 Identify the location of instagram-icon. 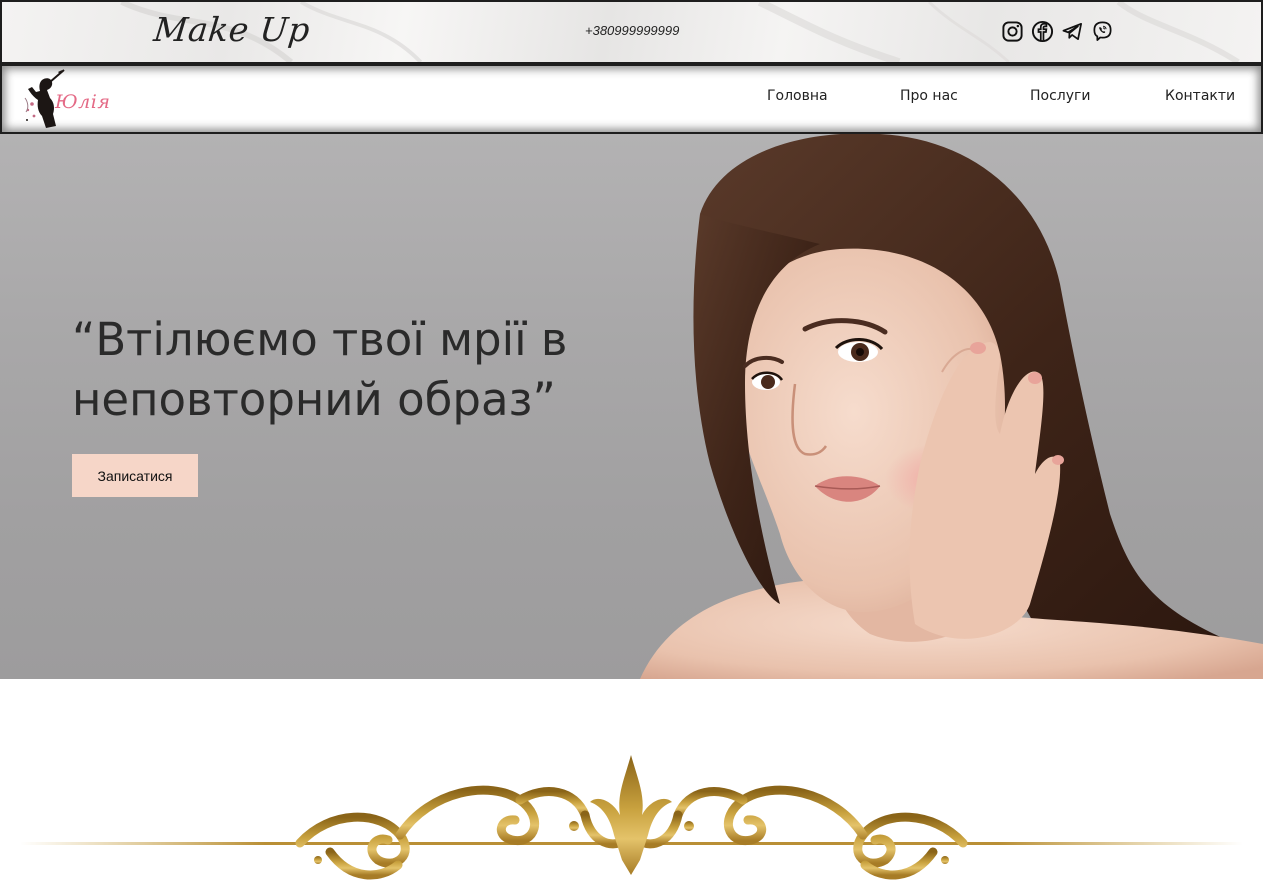
(1012, 31).